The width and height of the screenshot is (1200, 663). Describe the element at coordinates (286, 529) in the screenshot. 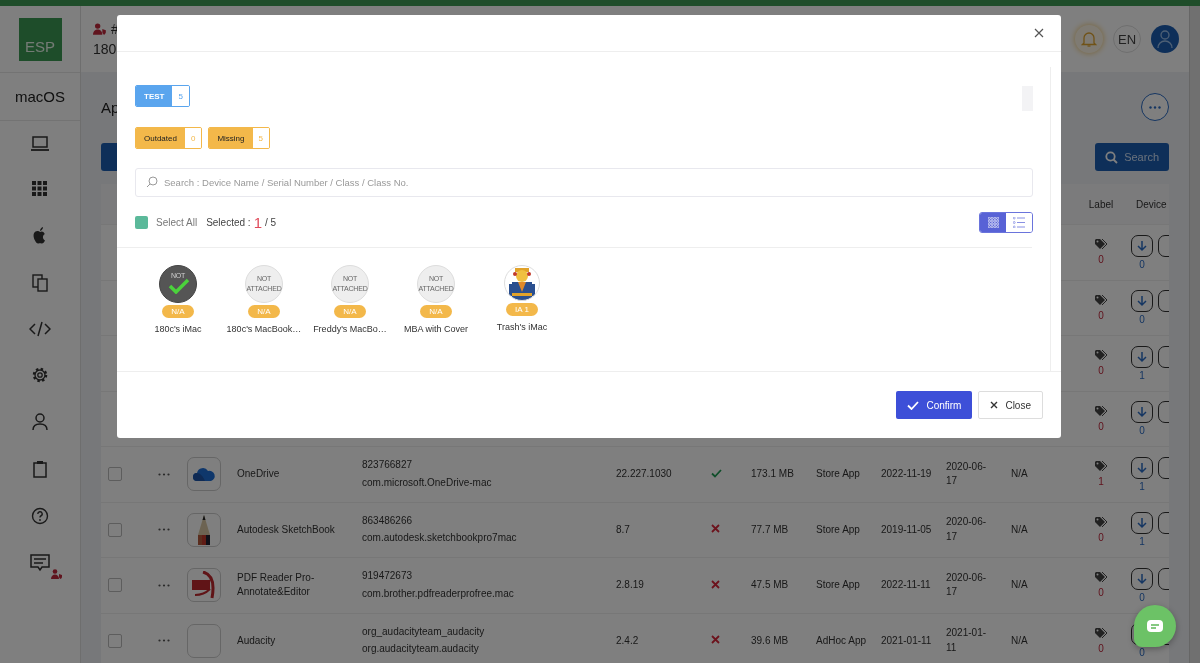

I see `app-name: Autodesk SketchBook` at that location.